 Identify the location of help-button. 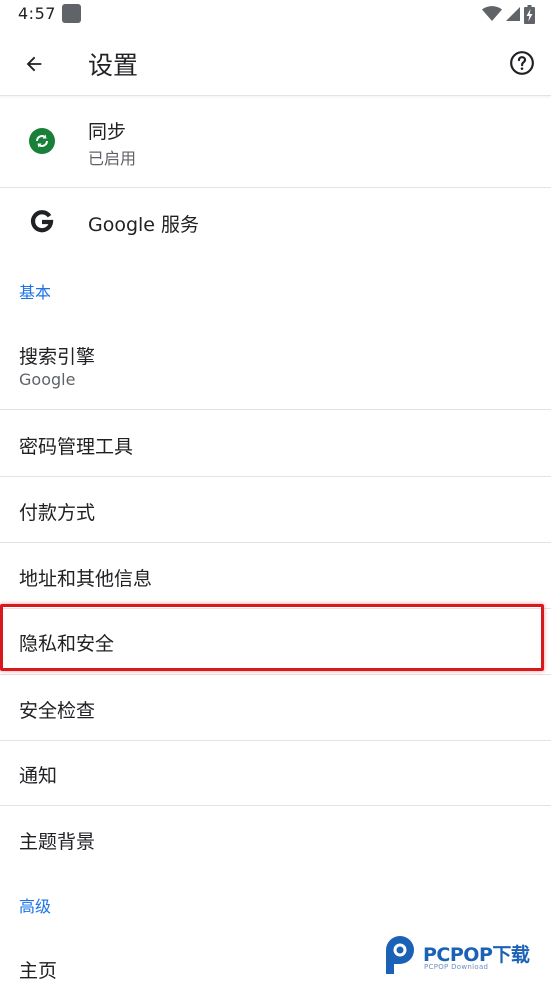
(522, 63).